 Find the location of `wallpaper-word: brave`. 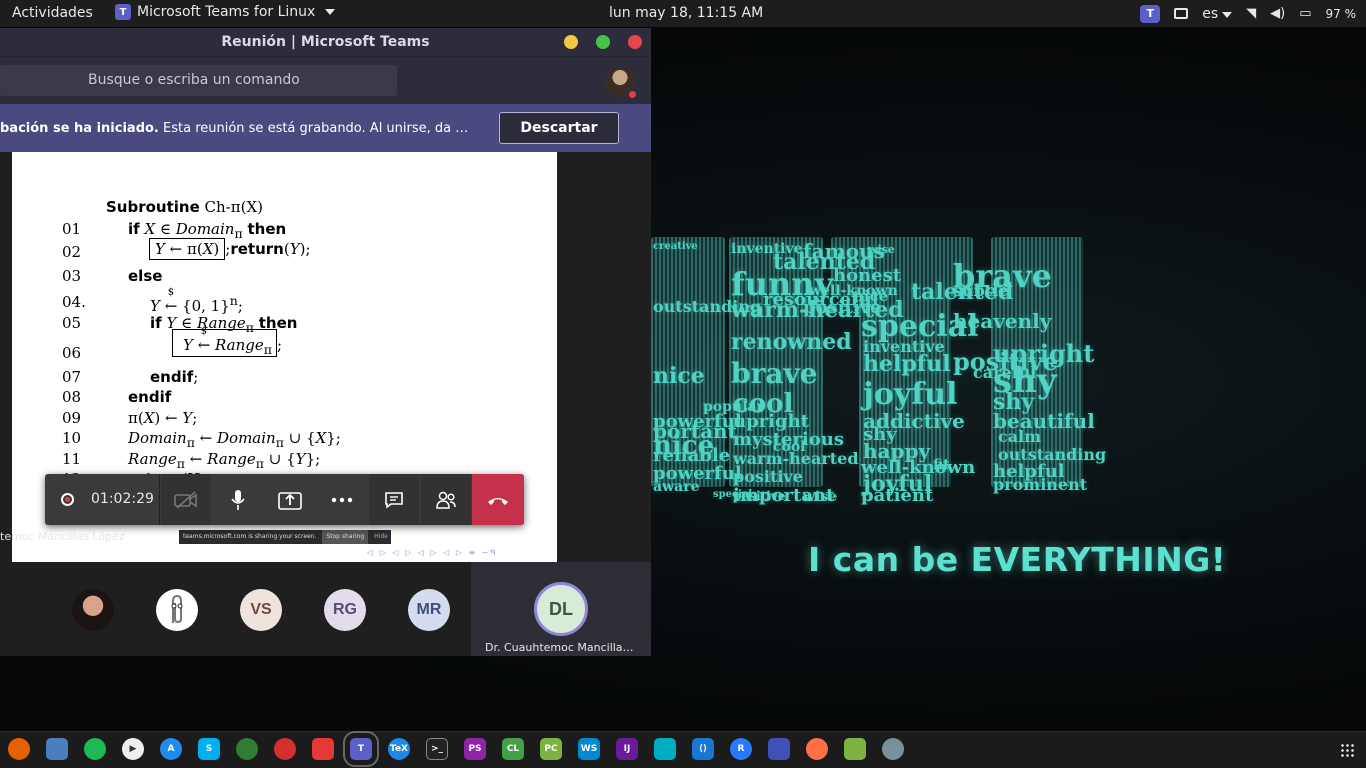

wallpaper-word: brave is located at coordinates (774, 373).